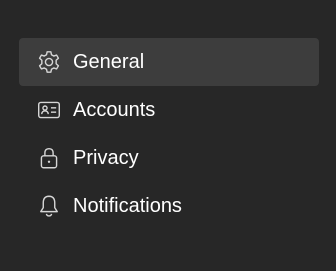  What do you see at coordinates (114, 110) in the screenshot?
I see `nav-item-label: Accounts` at bounding box center [114, 110].